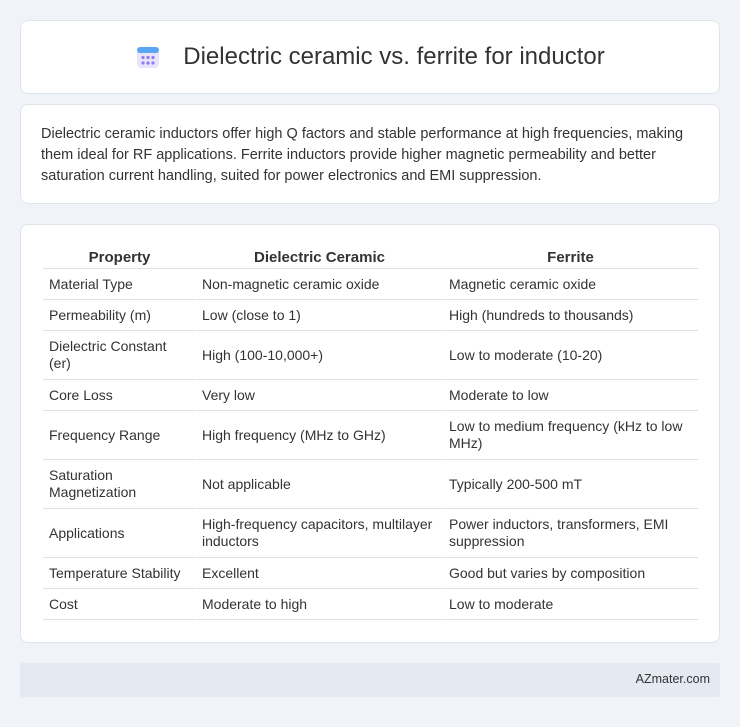  Describe the element at coordinates (319, 284) in the screenshot. I see `dielectric-cell: Non-magnetic ceramic oxide` at that location.